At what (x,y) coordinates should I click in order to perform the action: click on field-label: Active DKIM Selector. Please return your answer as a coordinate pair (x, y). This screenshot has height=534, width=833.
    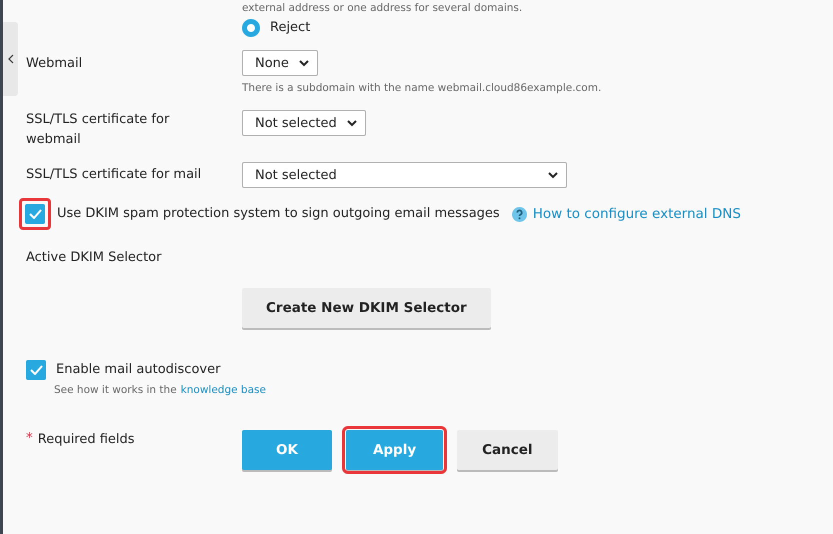
    Looking at the image, I should click on (94, 258).